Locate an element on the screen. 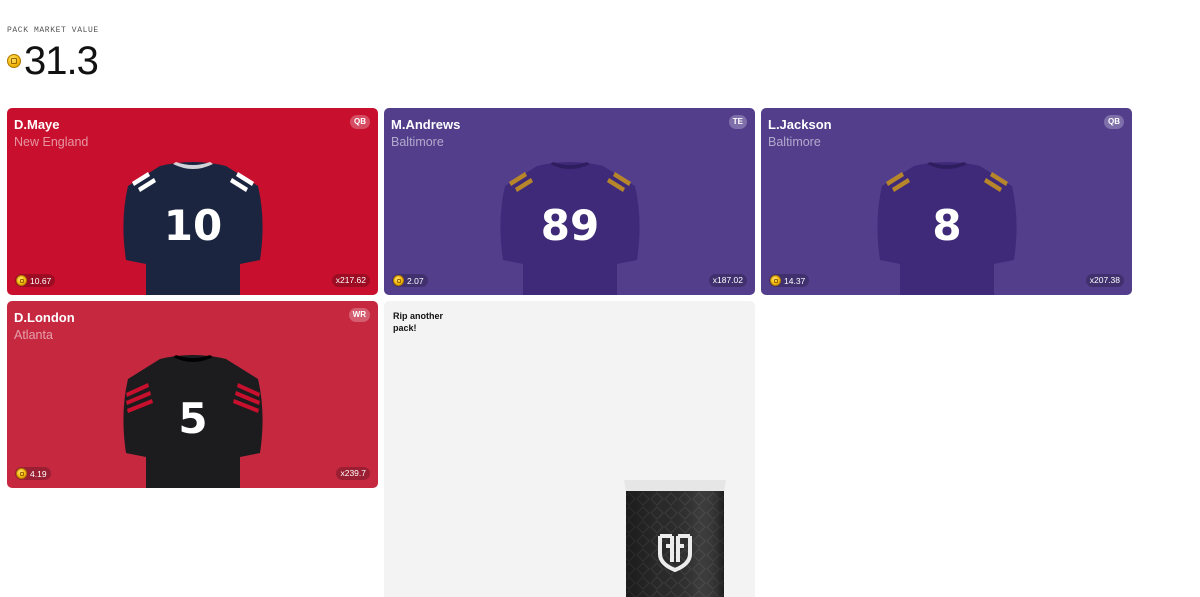  rip-another-pack-label: Rip another pack! is located at coordinates (418, 322).